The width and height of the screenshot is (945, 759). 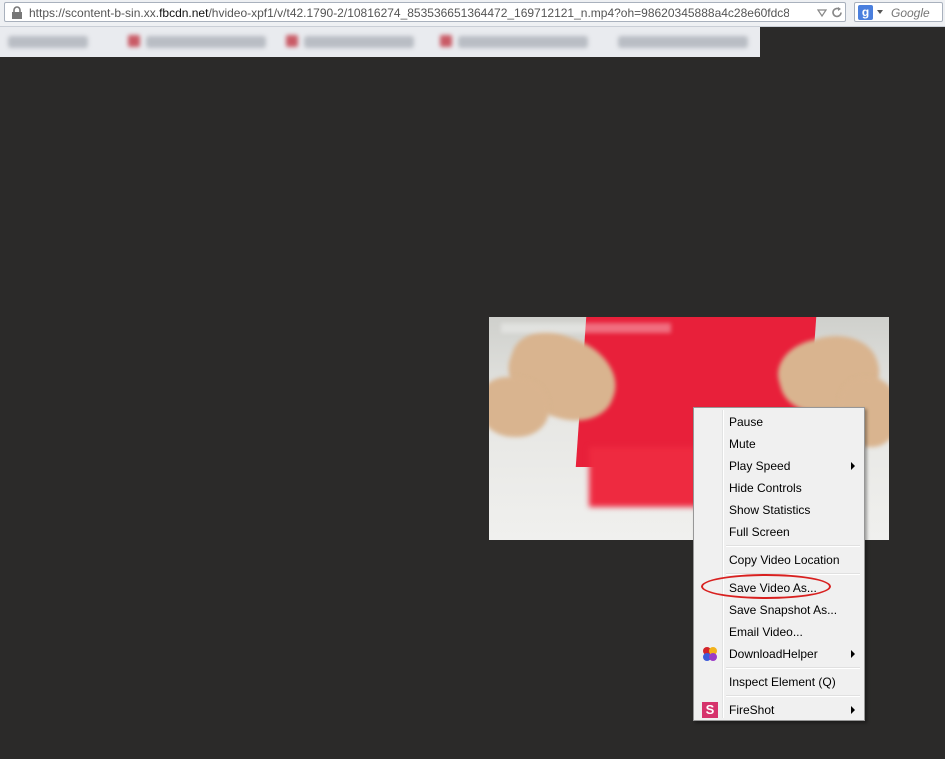 What do you see at coordinates (766, 586) in the screenshot?
I see `highlight-ellipse-annotation` at bounding box center [766, 586].